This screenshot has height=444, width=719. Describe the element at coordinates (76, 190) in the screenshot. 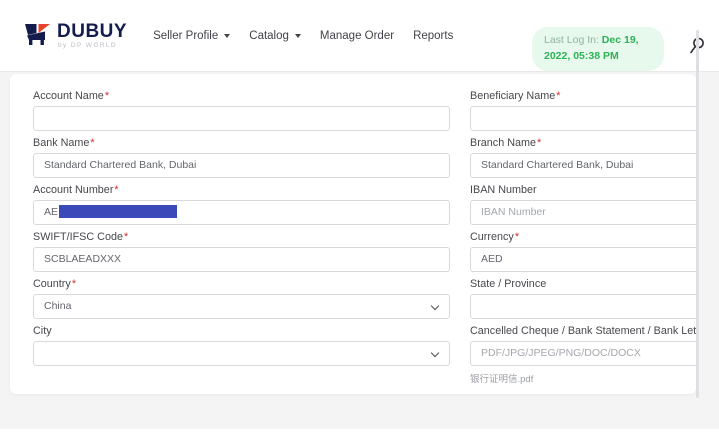

I see `field-label: Account Number*` at that location.